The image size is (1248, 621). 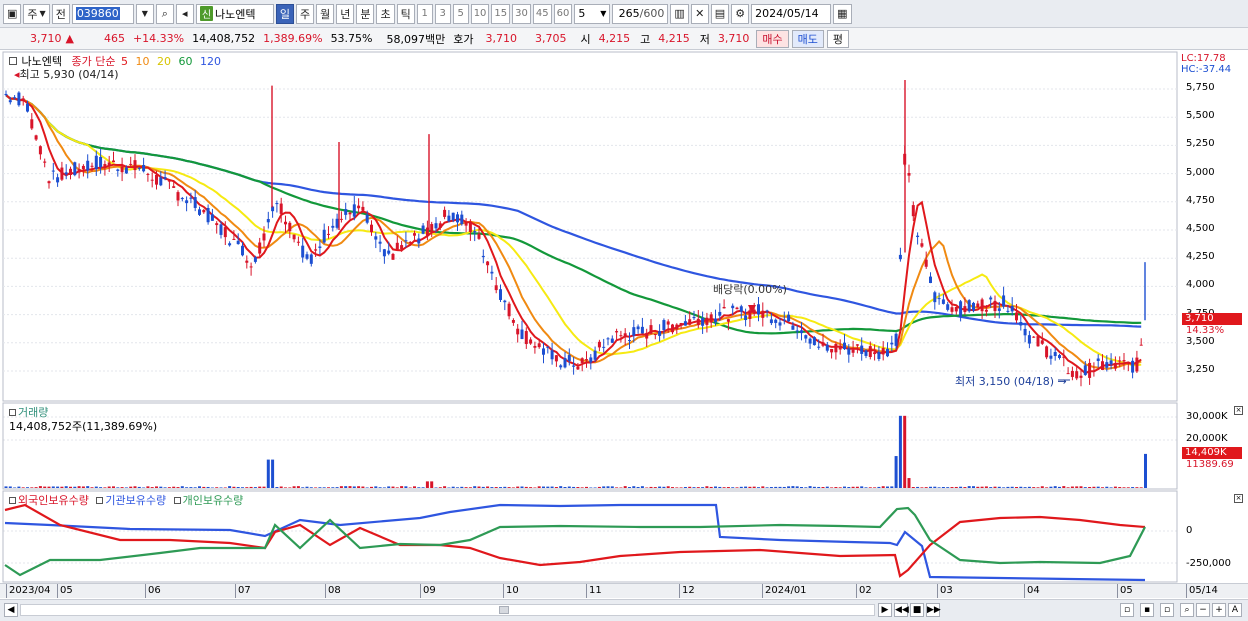 What do you see at coordinates (901, 610) in the screenshot?
I see `rewind-button: ◀◀` at bounding box center [901, 610].